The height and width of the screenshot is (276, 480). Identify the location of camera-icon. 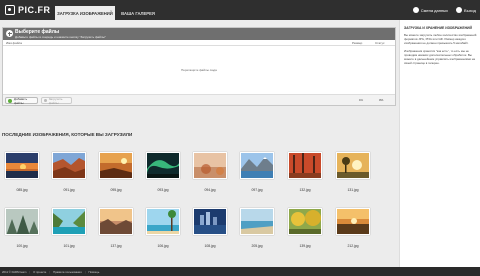
(10, 10).